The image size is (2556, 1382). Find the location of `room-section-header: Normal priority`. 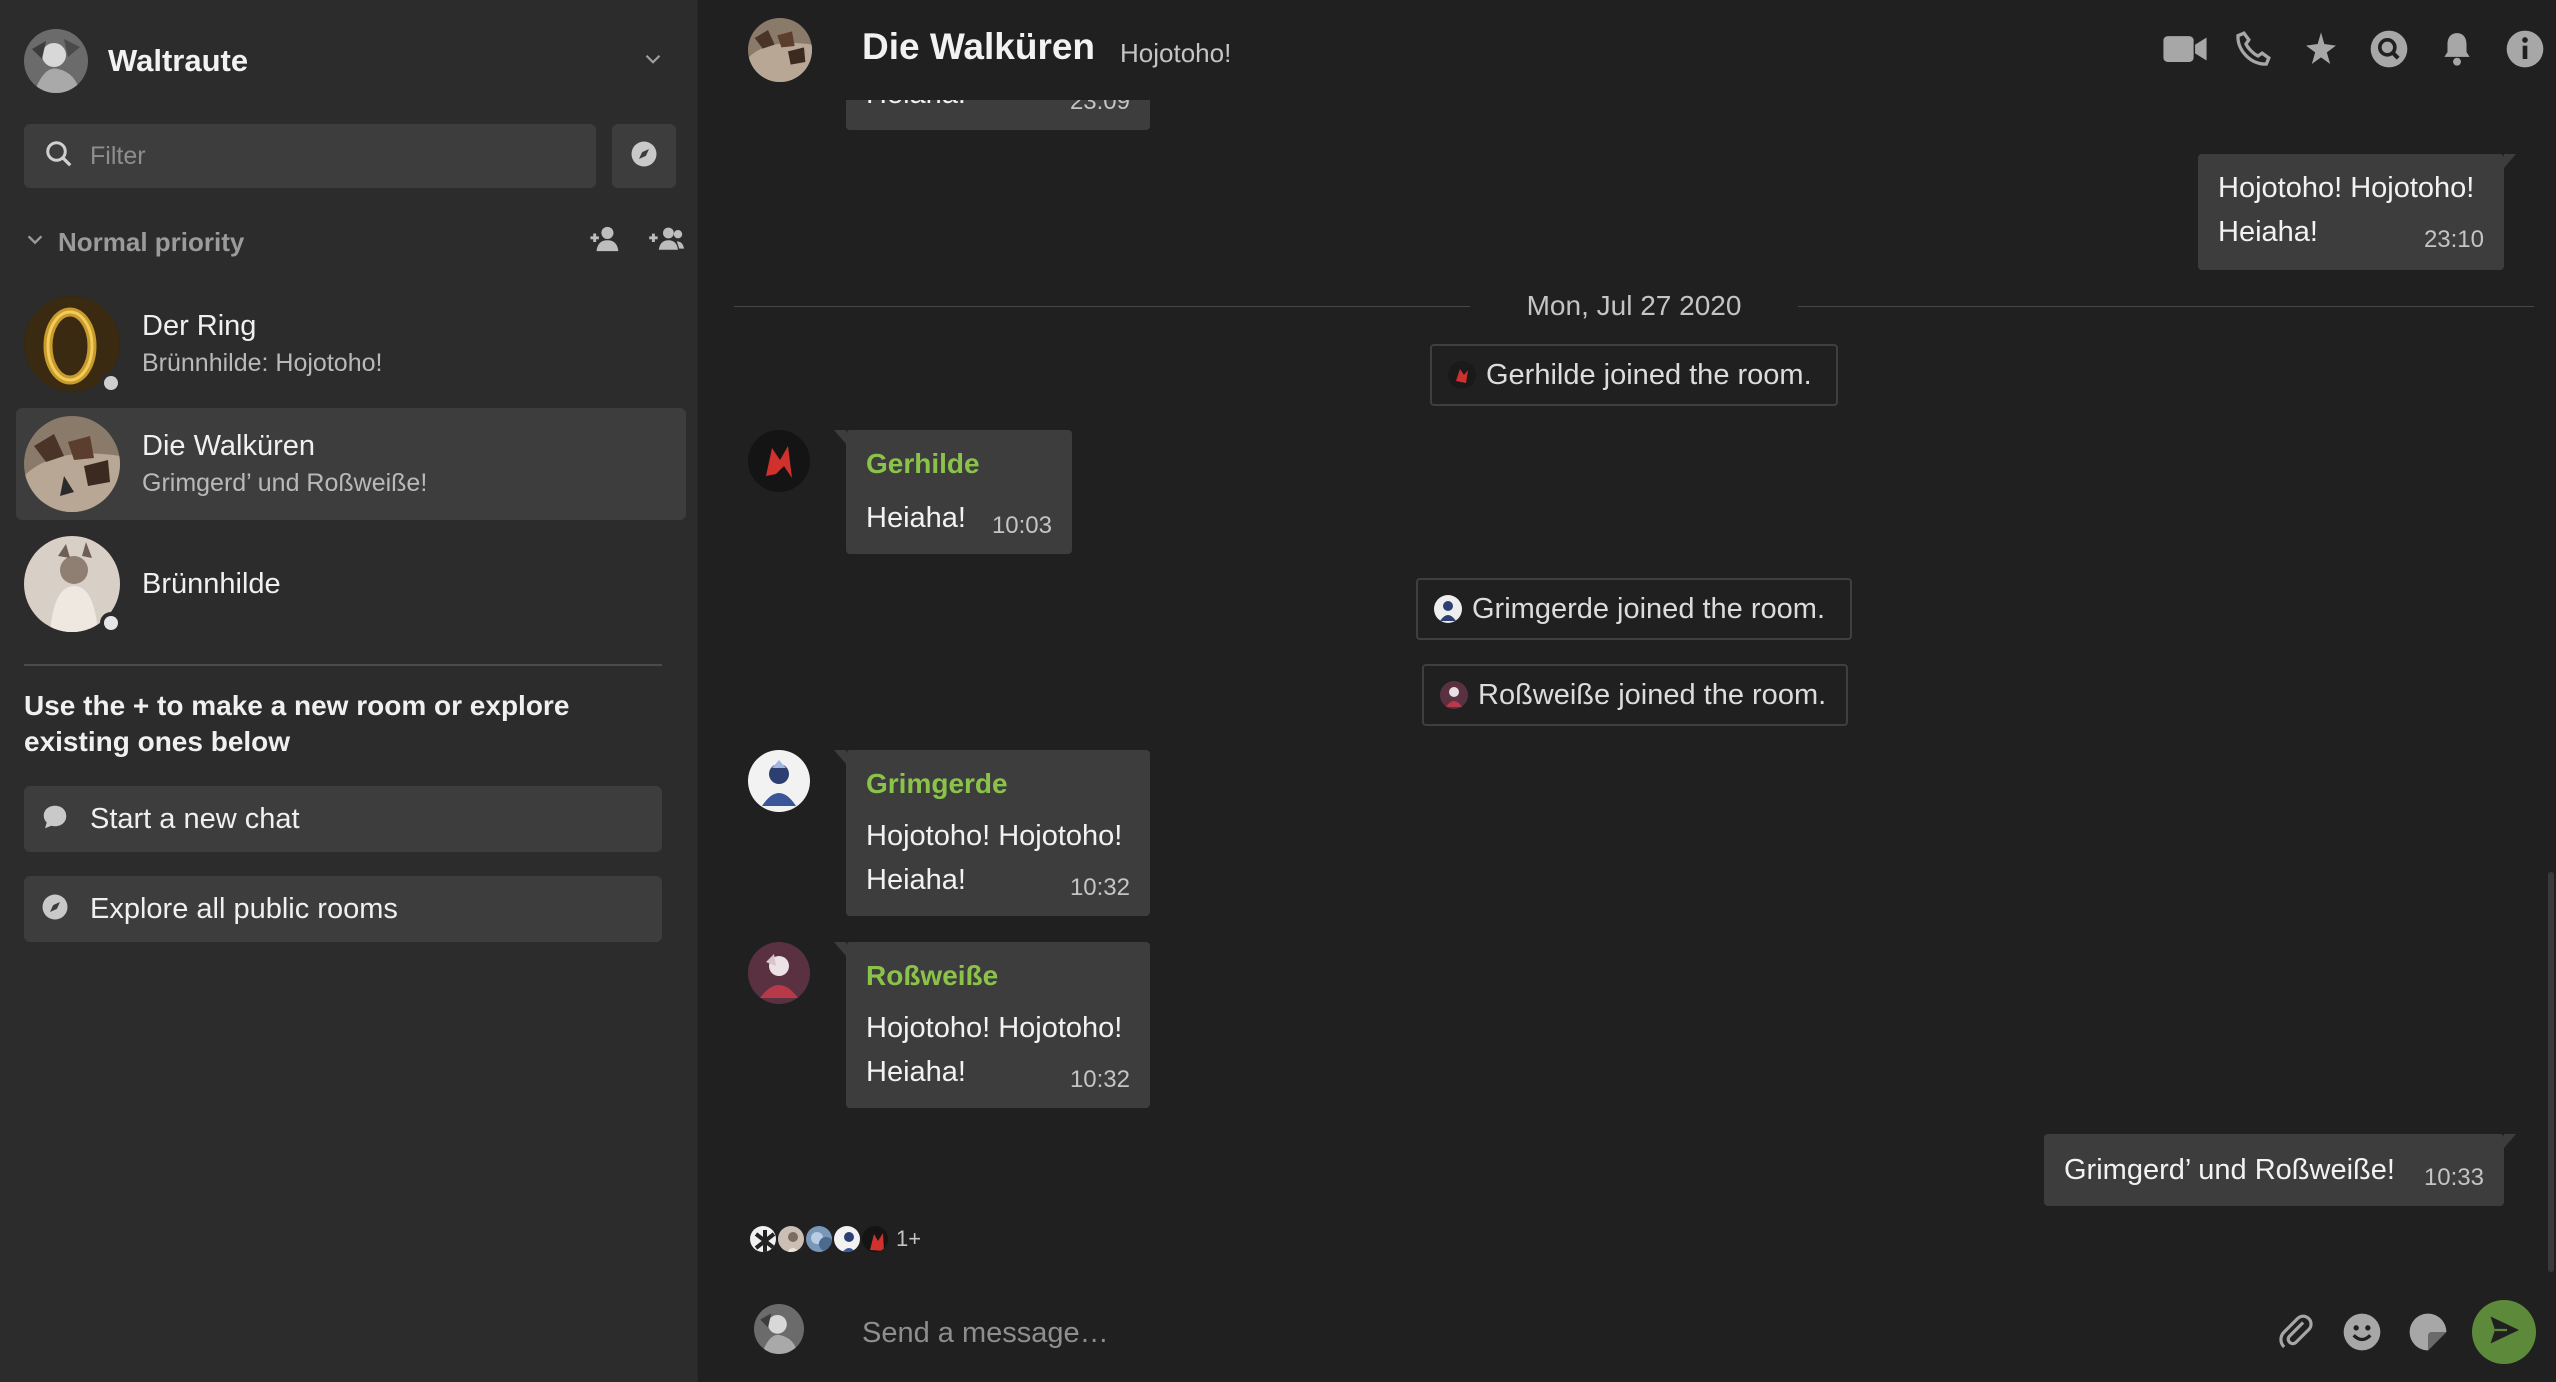

room-section-header: Normal priority is located at coordinates (354, 242).